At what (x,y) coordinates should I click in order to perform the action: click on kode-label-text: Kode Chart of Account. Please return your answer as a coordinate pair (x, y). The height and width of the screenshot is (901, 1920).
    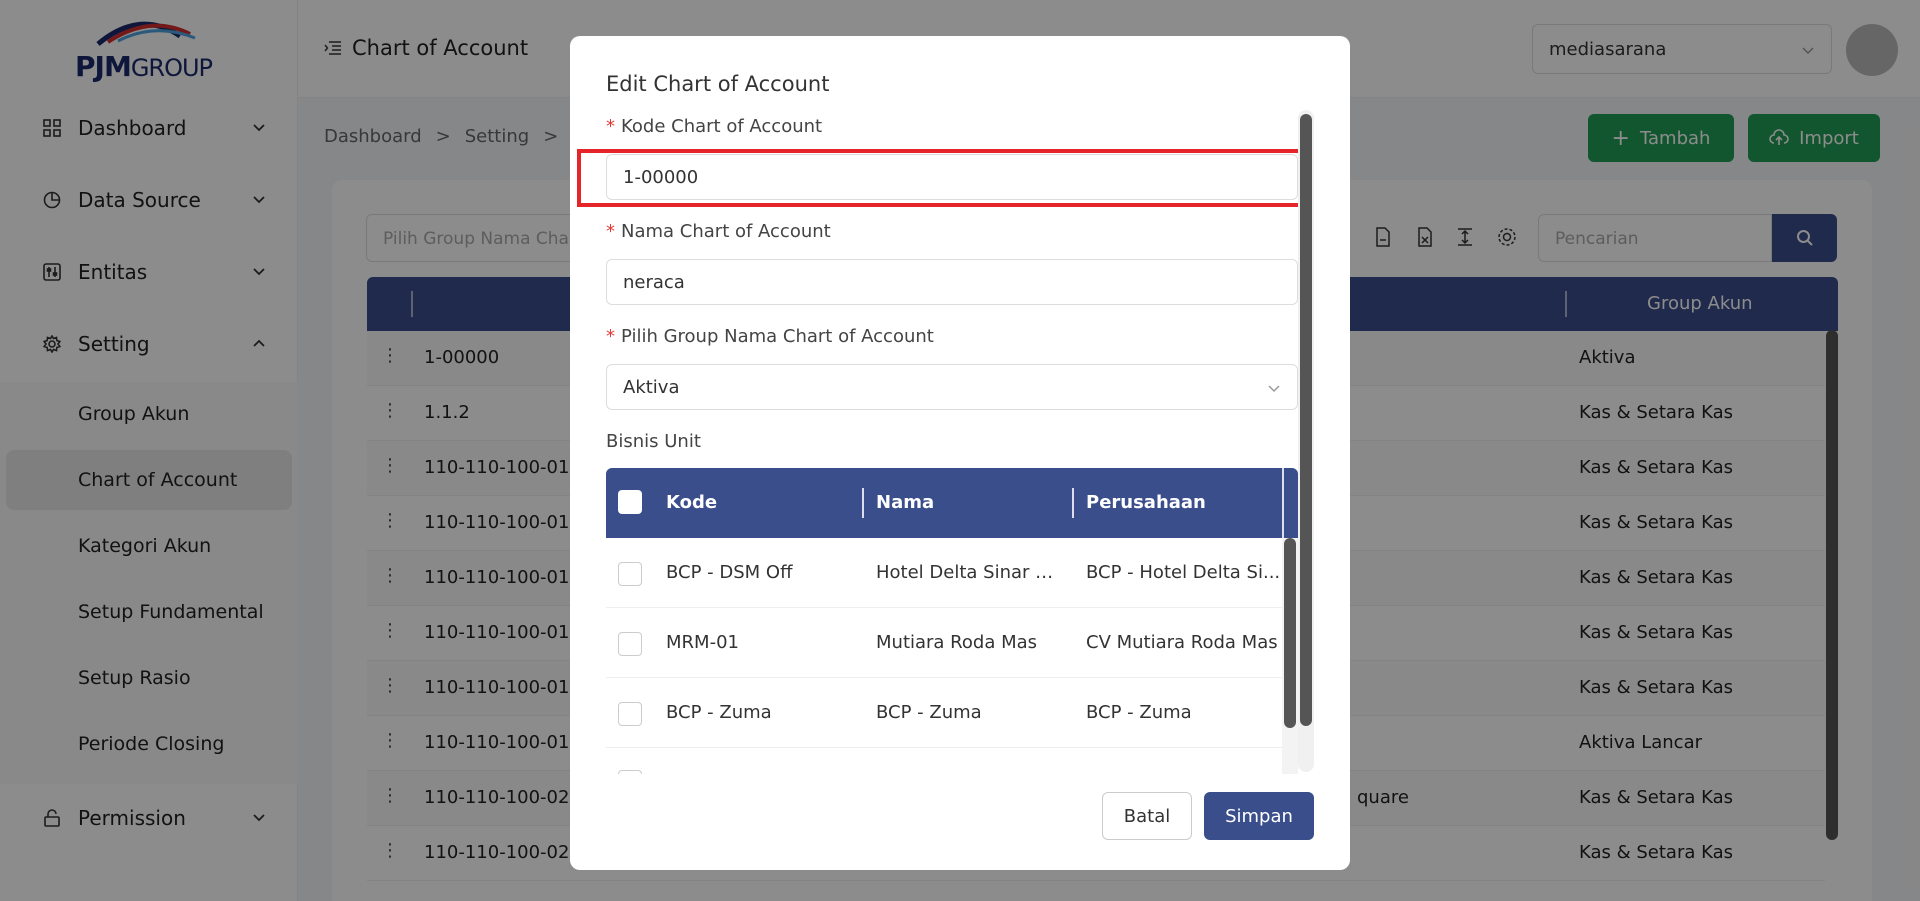
    Looking at the image, I should click on (722, 126).